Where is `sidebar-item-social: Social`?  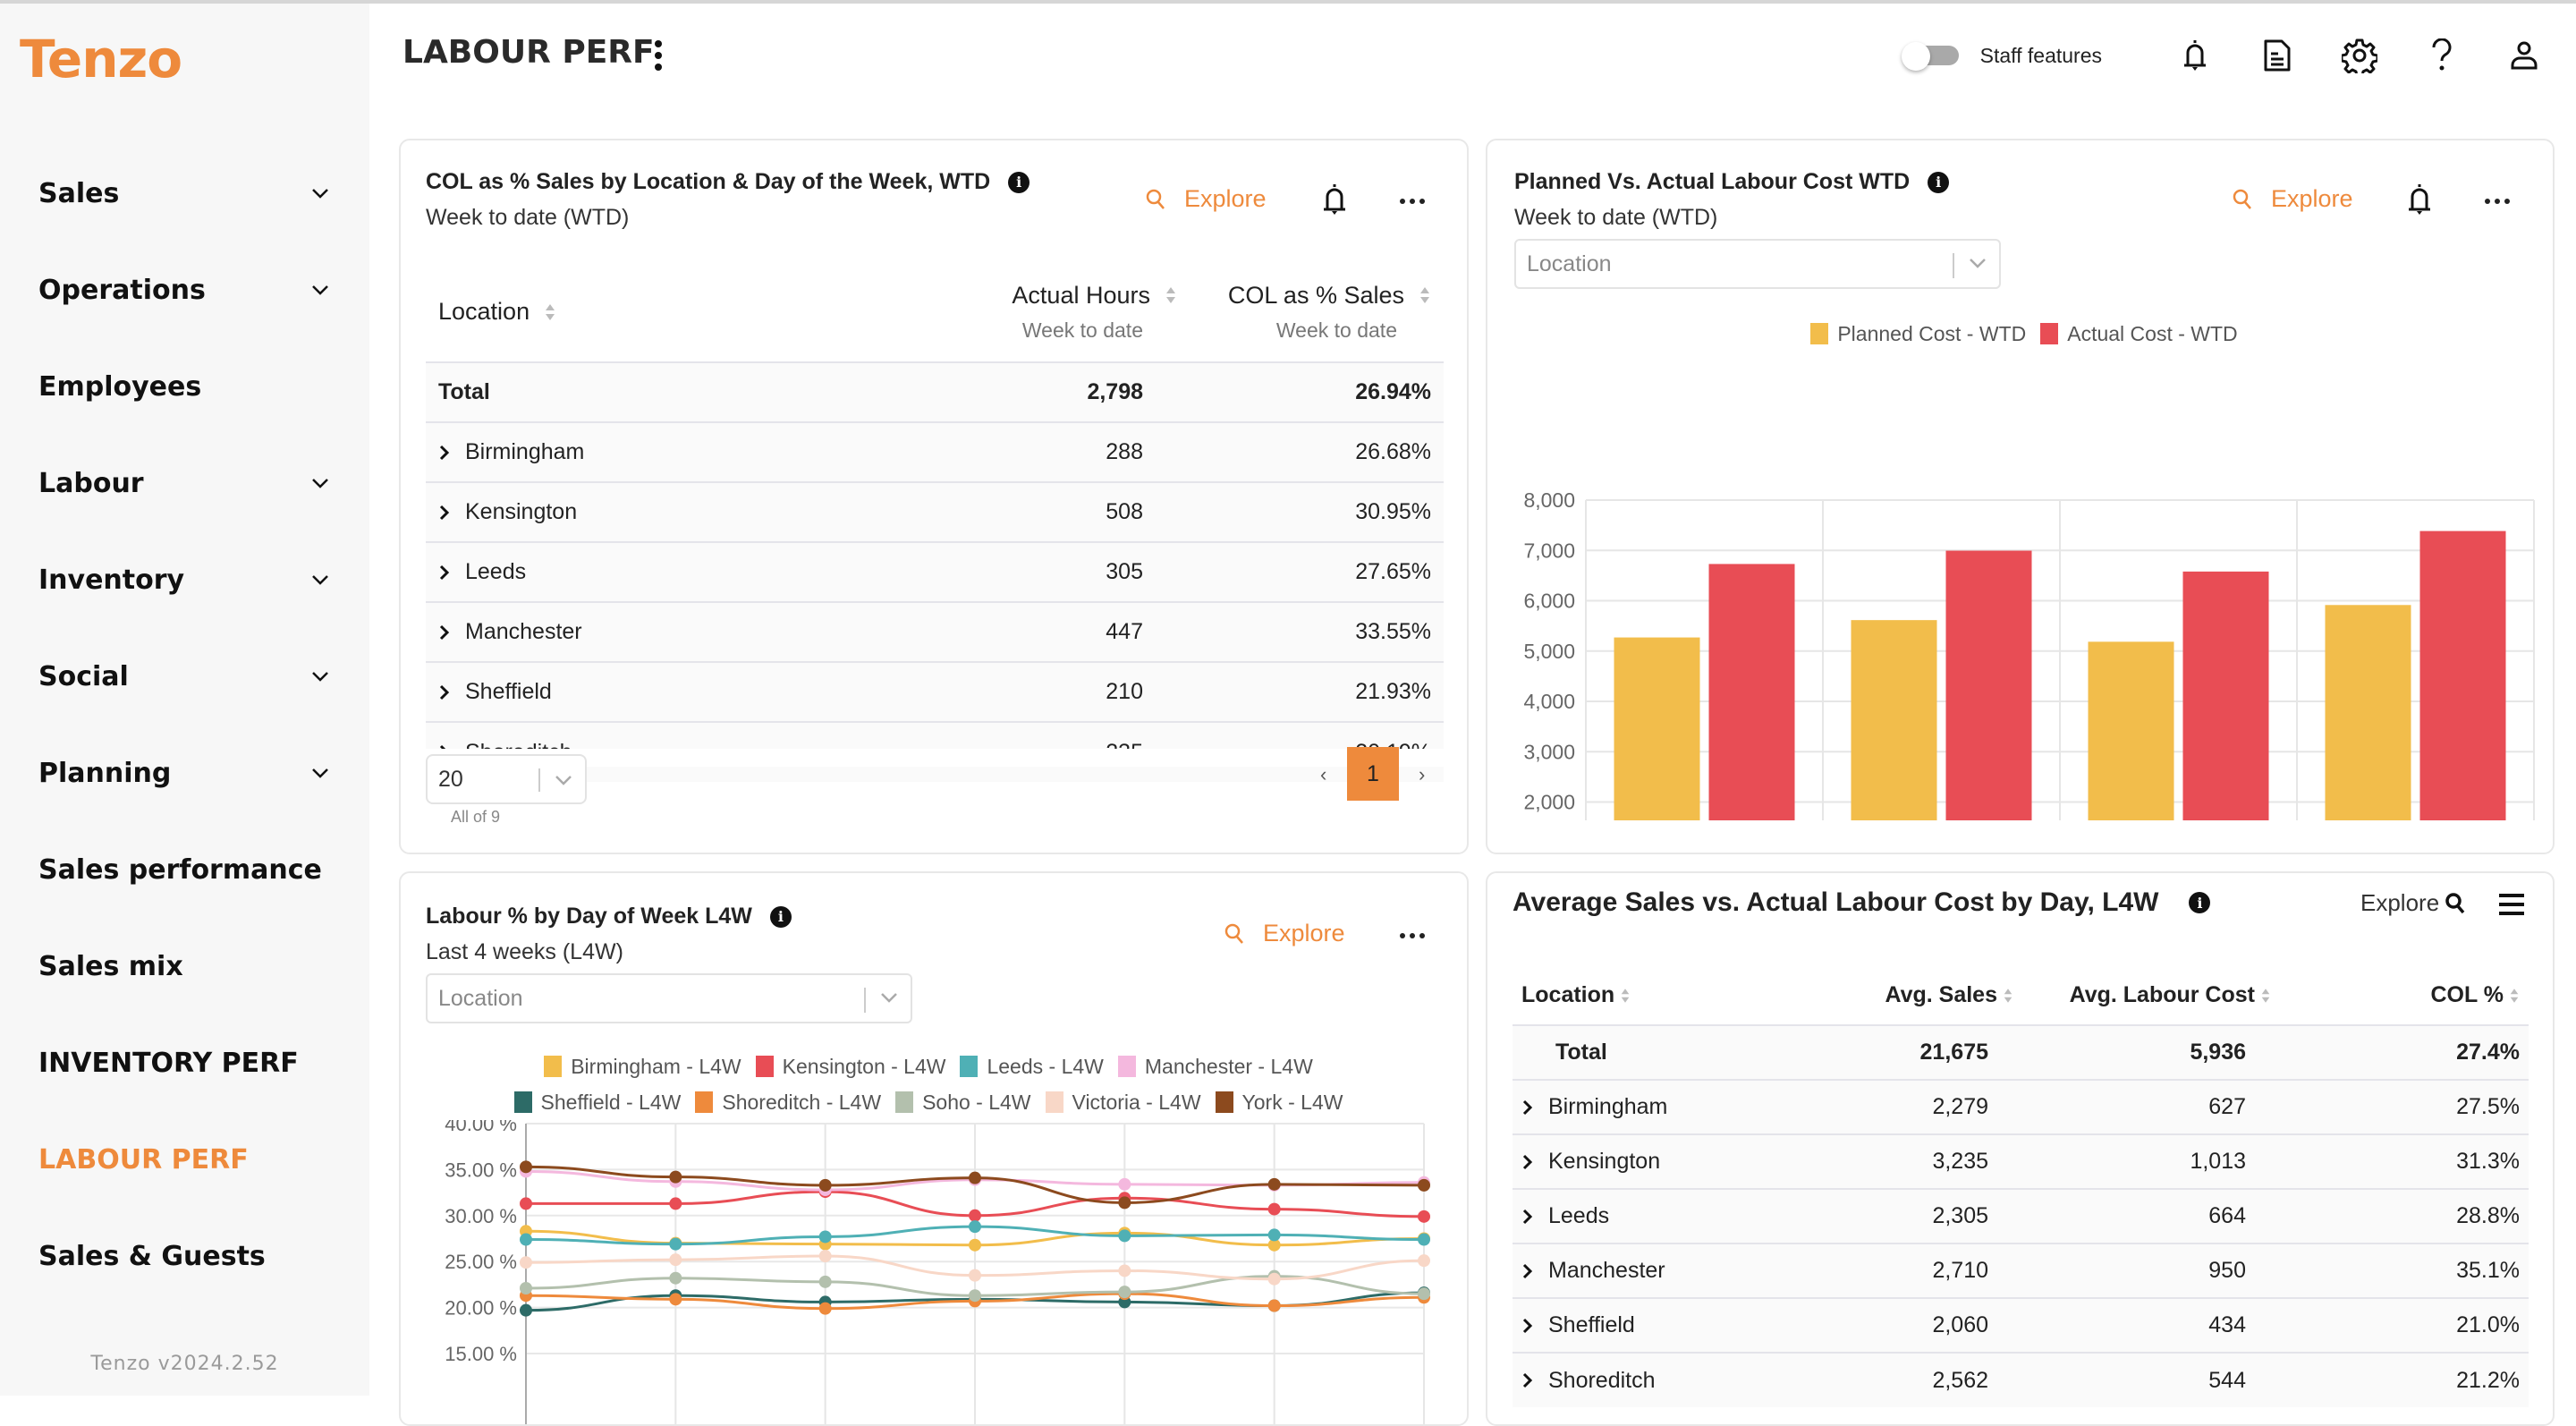 sidebar-item-social: Social is located at coordinates (184, 677).